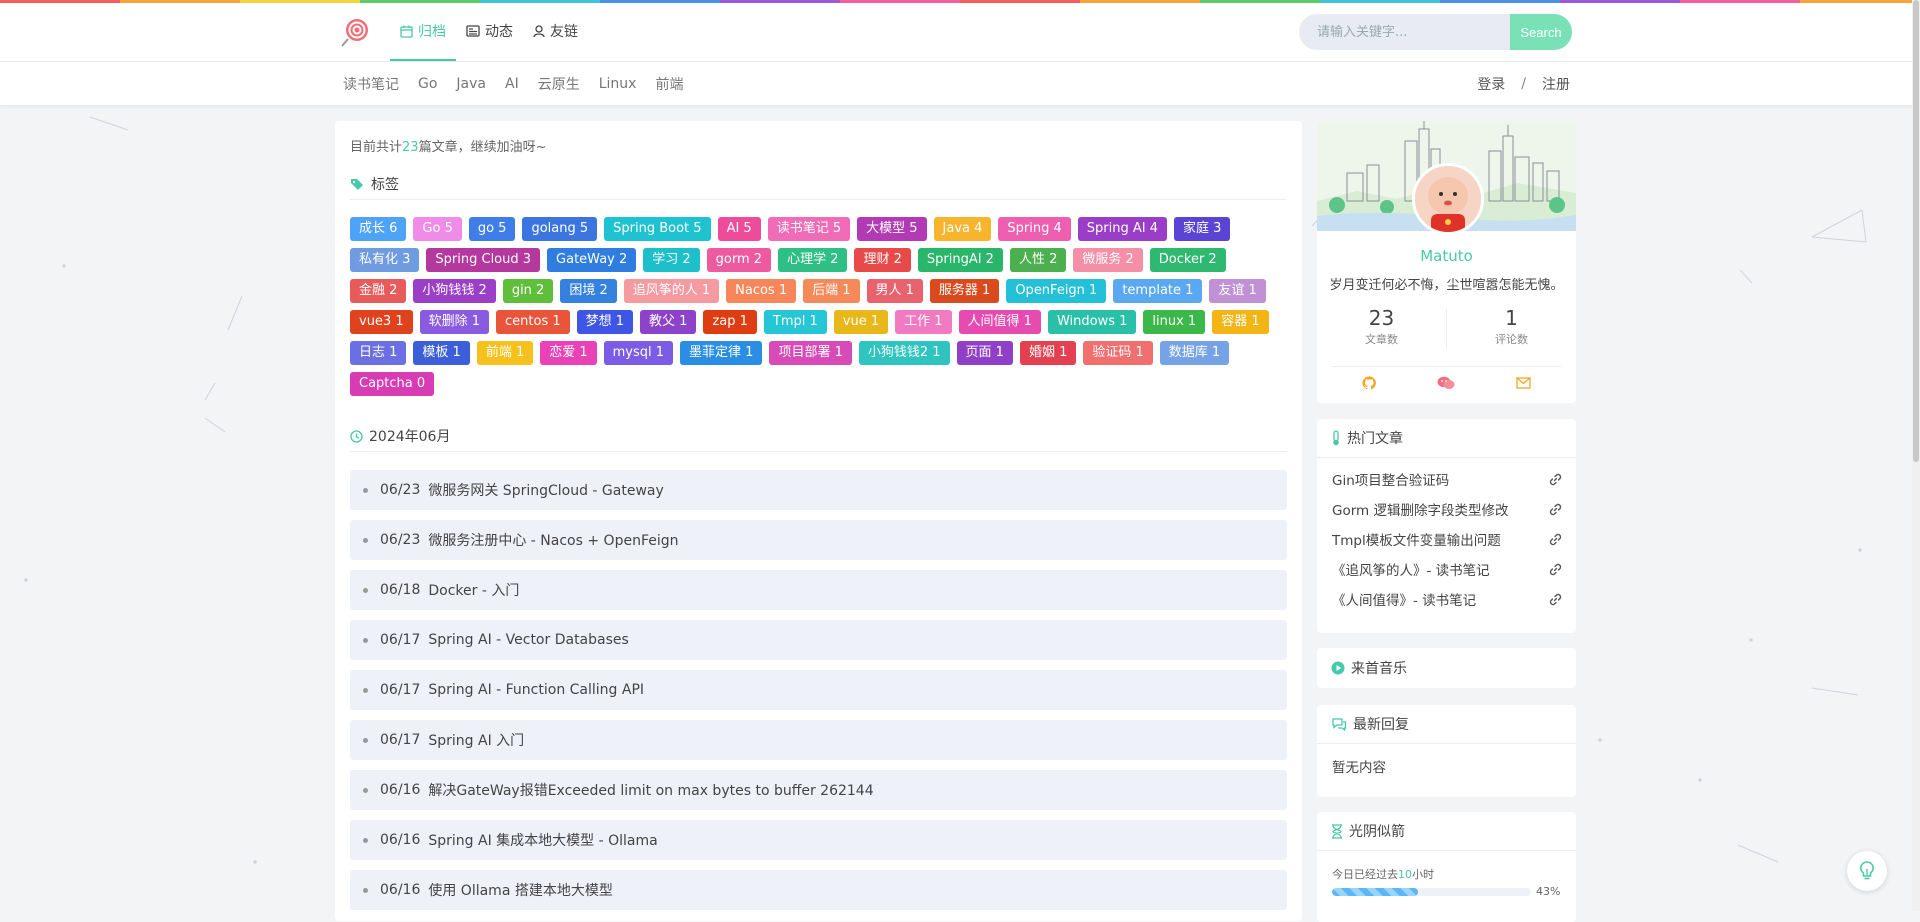 The width and height of the screenshot is (1920, 922). Describe the element at coordinates (1038, 260) in the screenshot. I see `tag-chip: 人性 2` at that location.